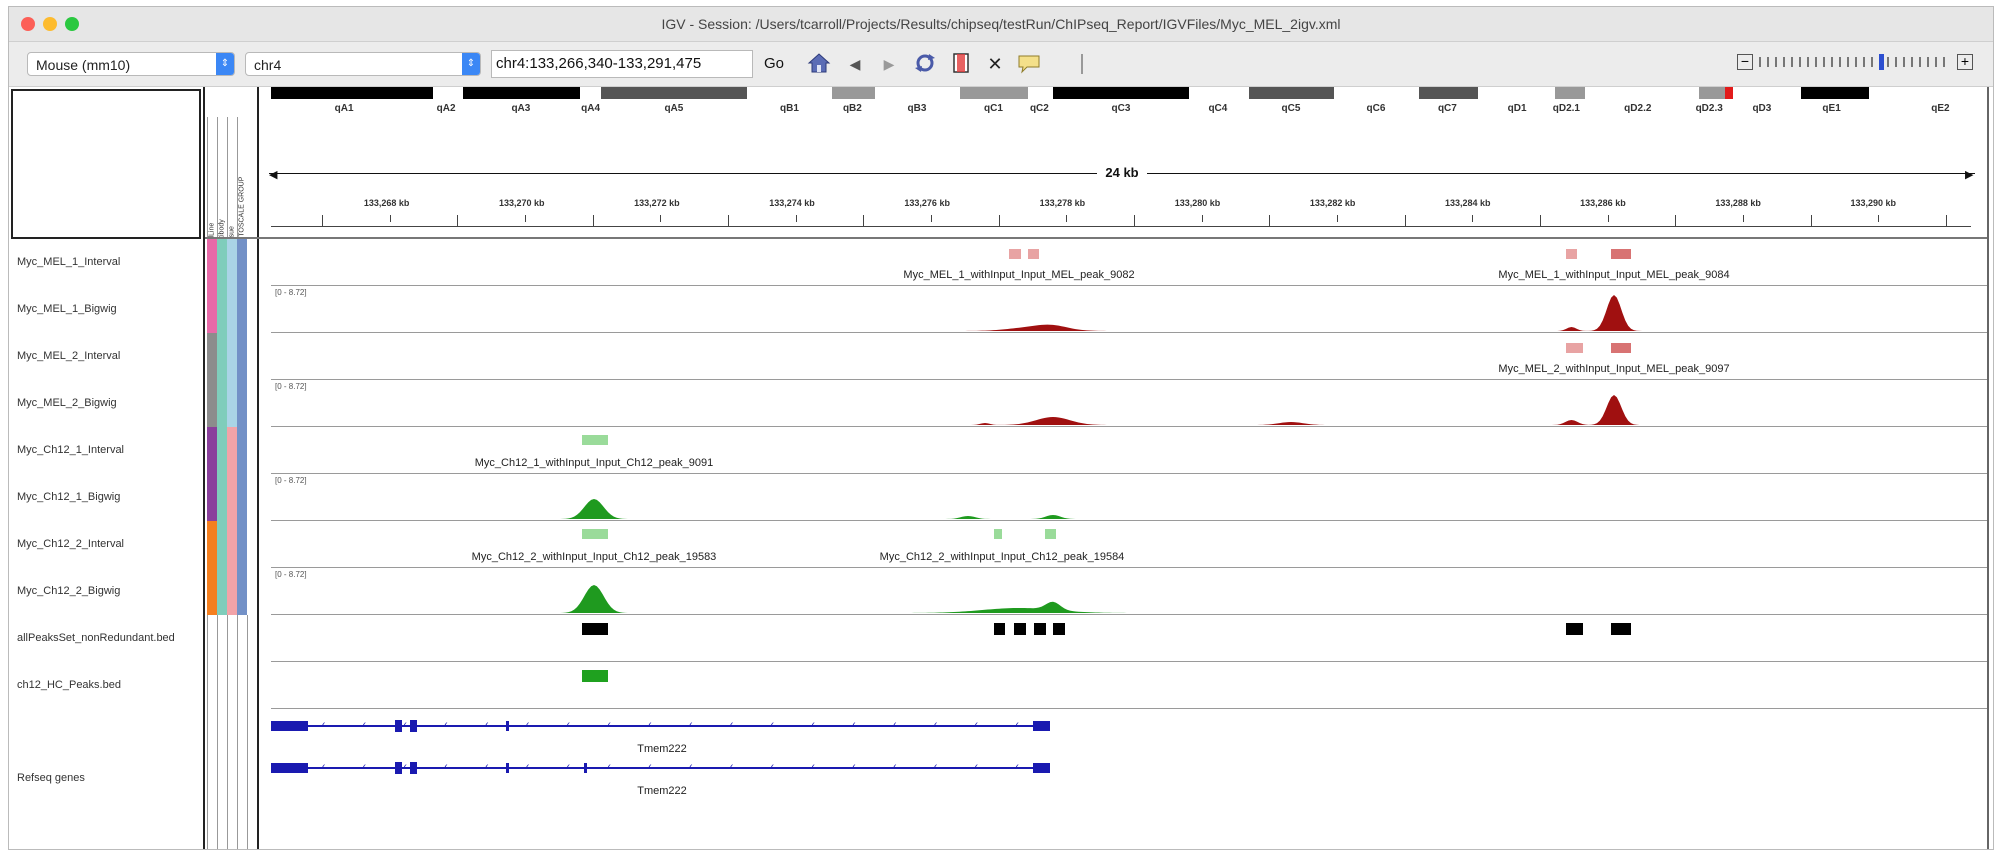  What do you see at coordinates (242, 182) in the screenshot?
I see `attribute-header-col: AUTOSCALE GROUP` at bounding box center [242, 182].